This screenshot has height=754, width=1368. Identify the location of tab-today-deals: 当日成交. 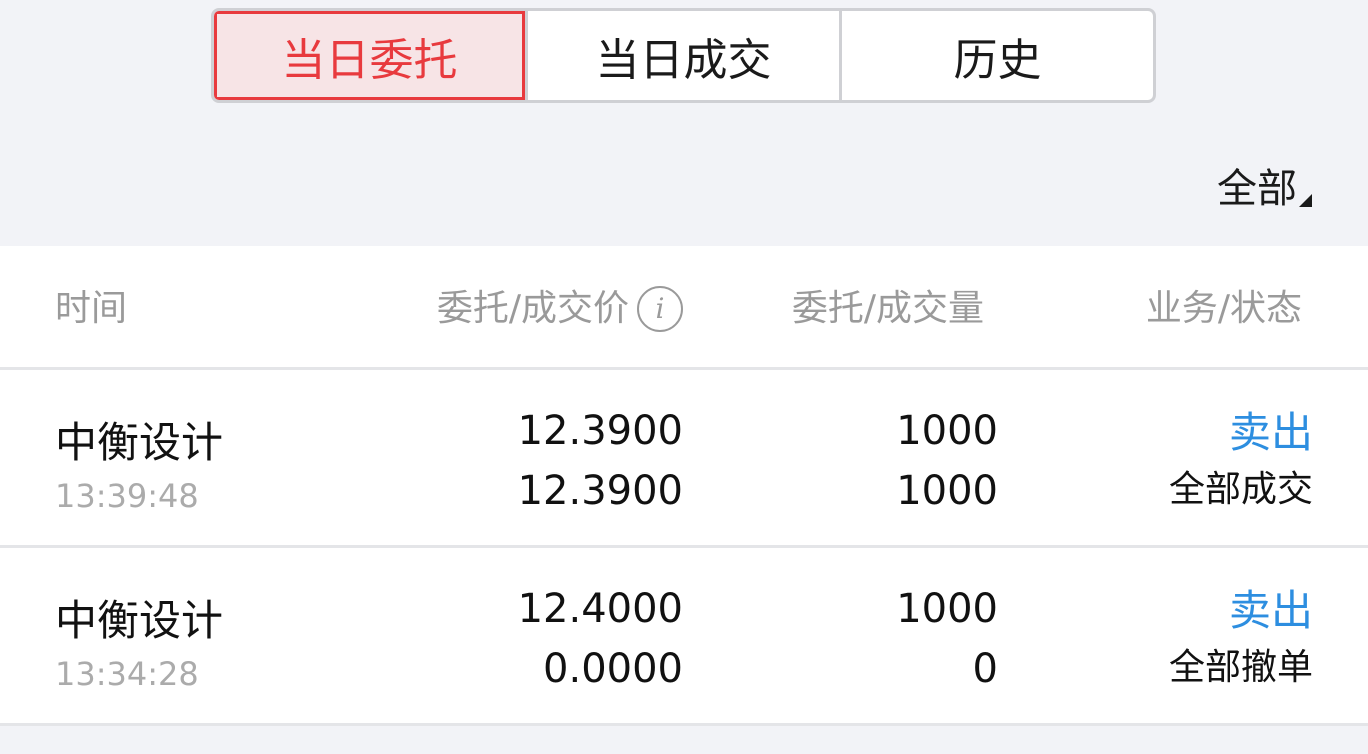
(682, 55).